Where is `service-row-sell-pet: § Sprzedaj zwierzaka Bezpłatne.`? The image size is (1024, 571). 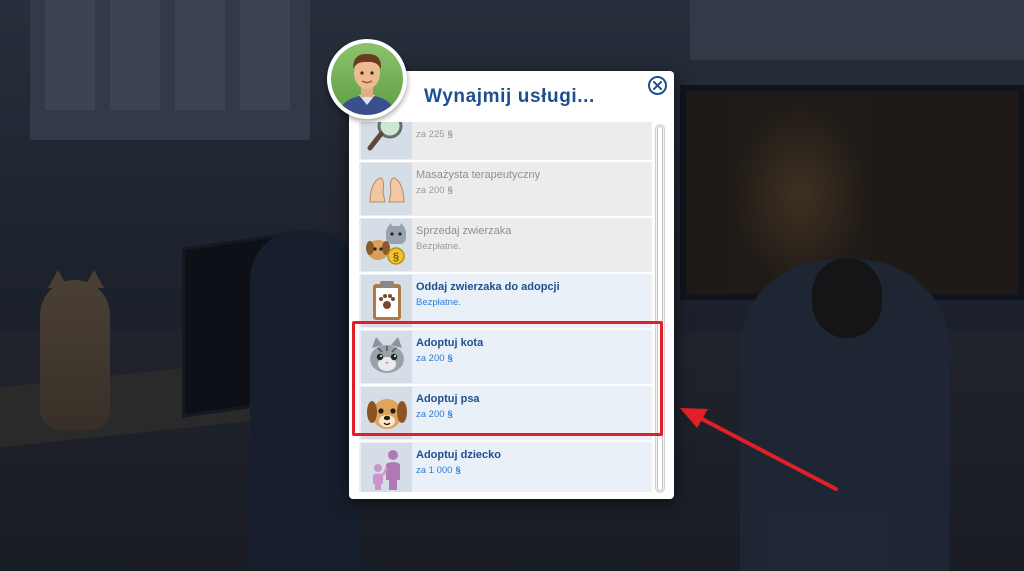
service-row-sell-pet: § Sprzedaj zwierzaka Bezpłatne. is located at coordinates (505, 246).